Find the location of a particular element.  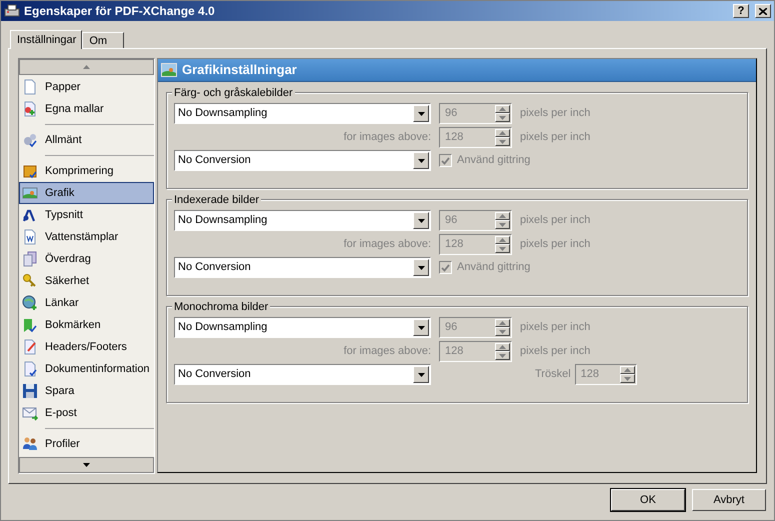

document-icon is located at coordinates (30, 237).